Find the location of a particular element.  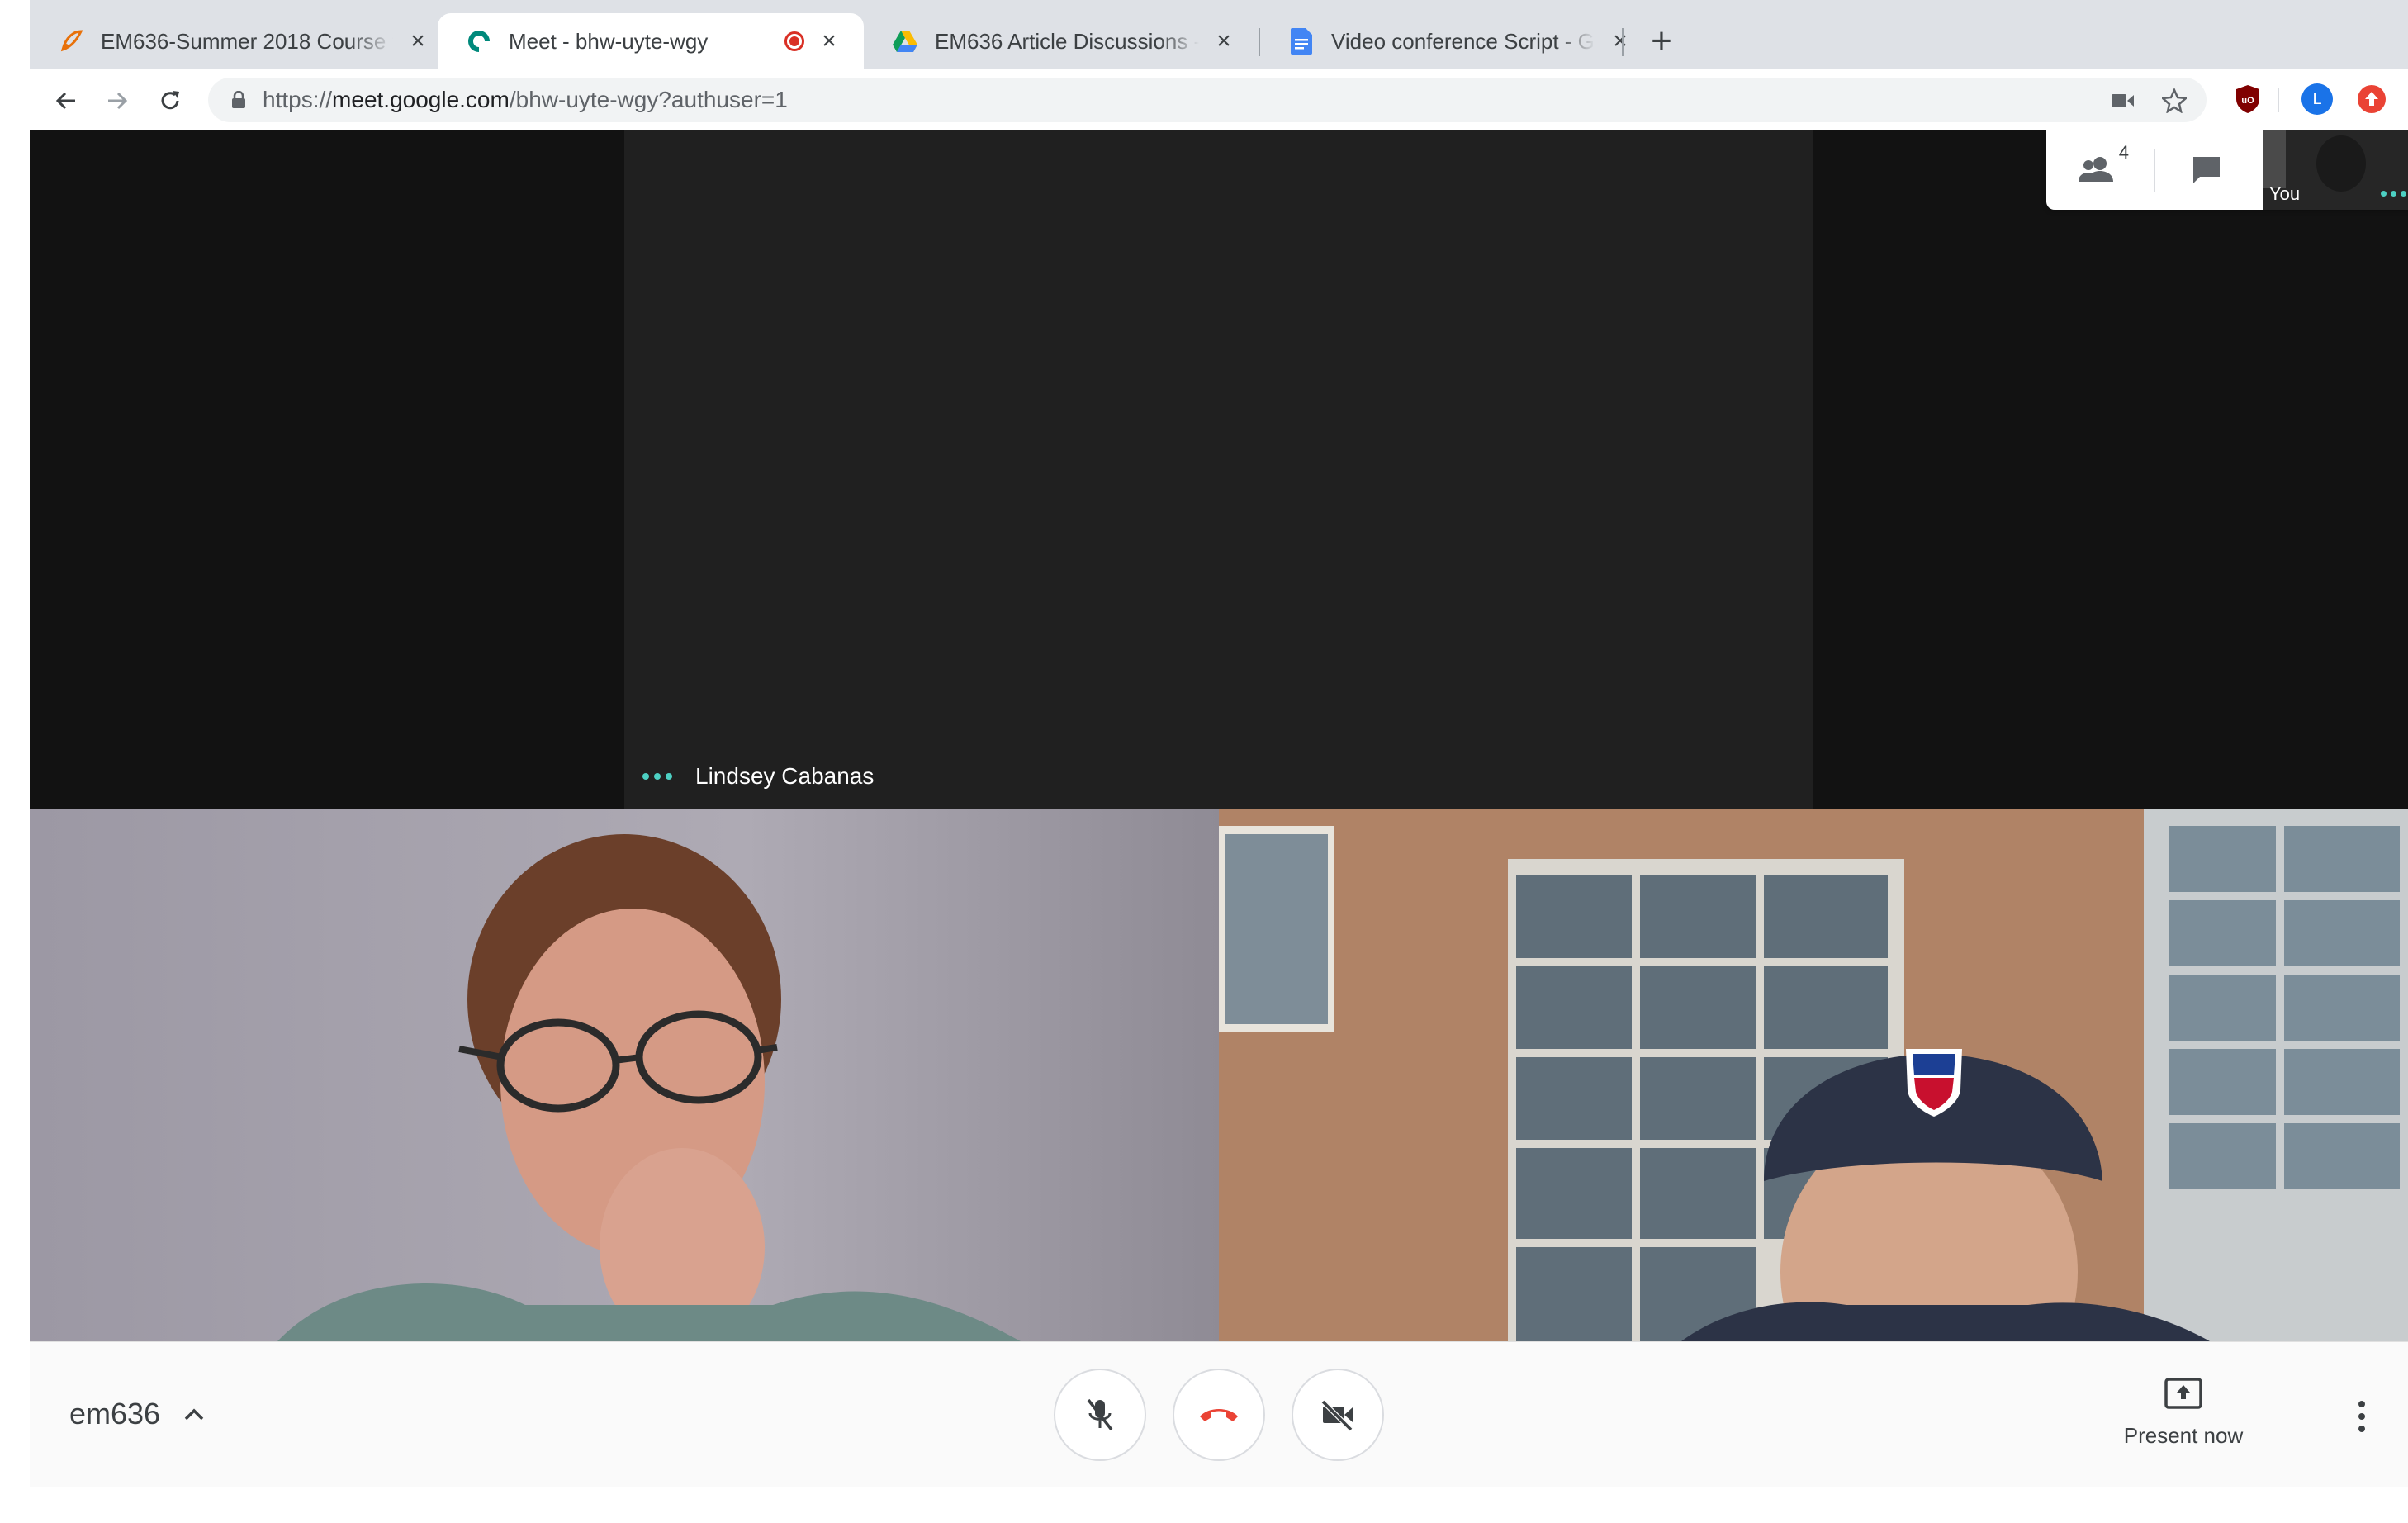

present-now-button: Present now is located at coordinates (2184, 1413).